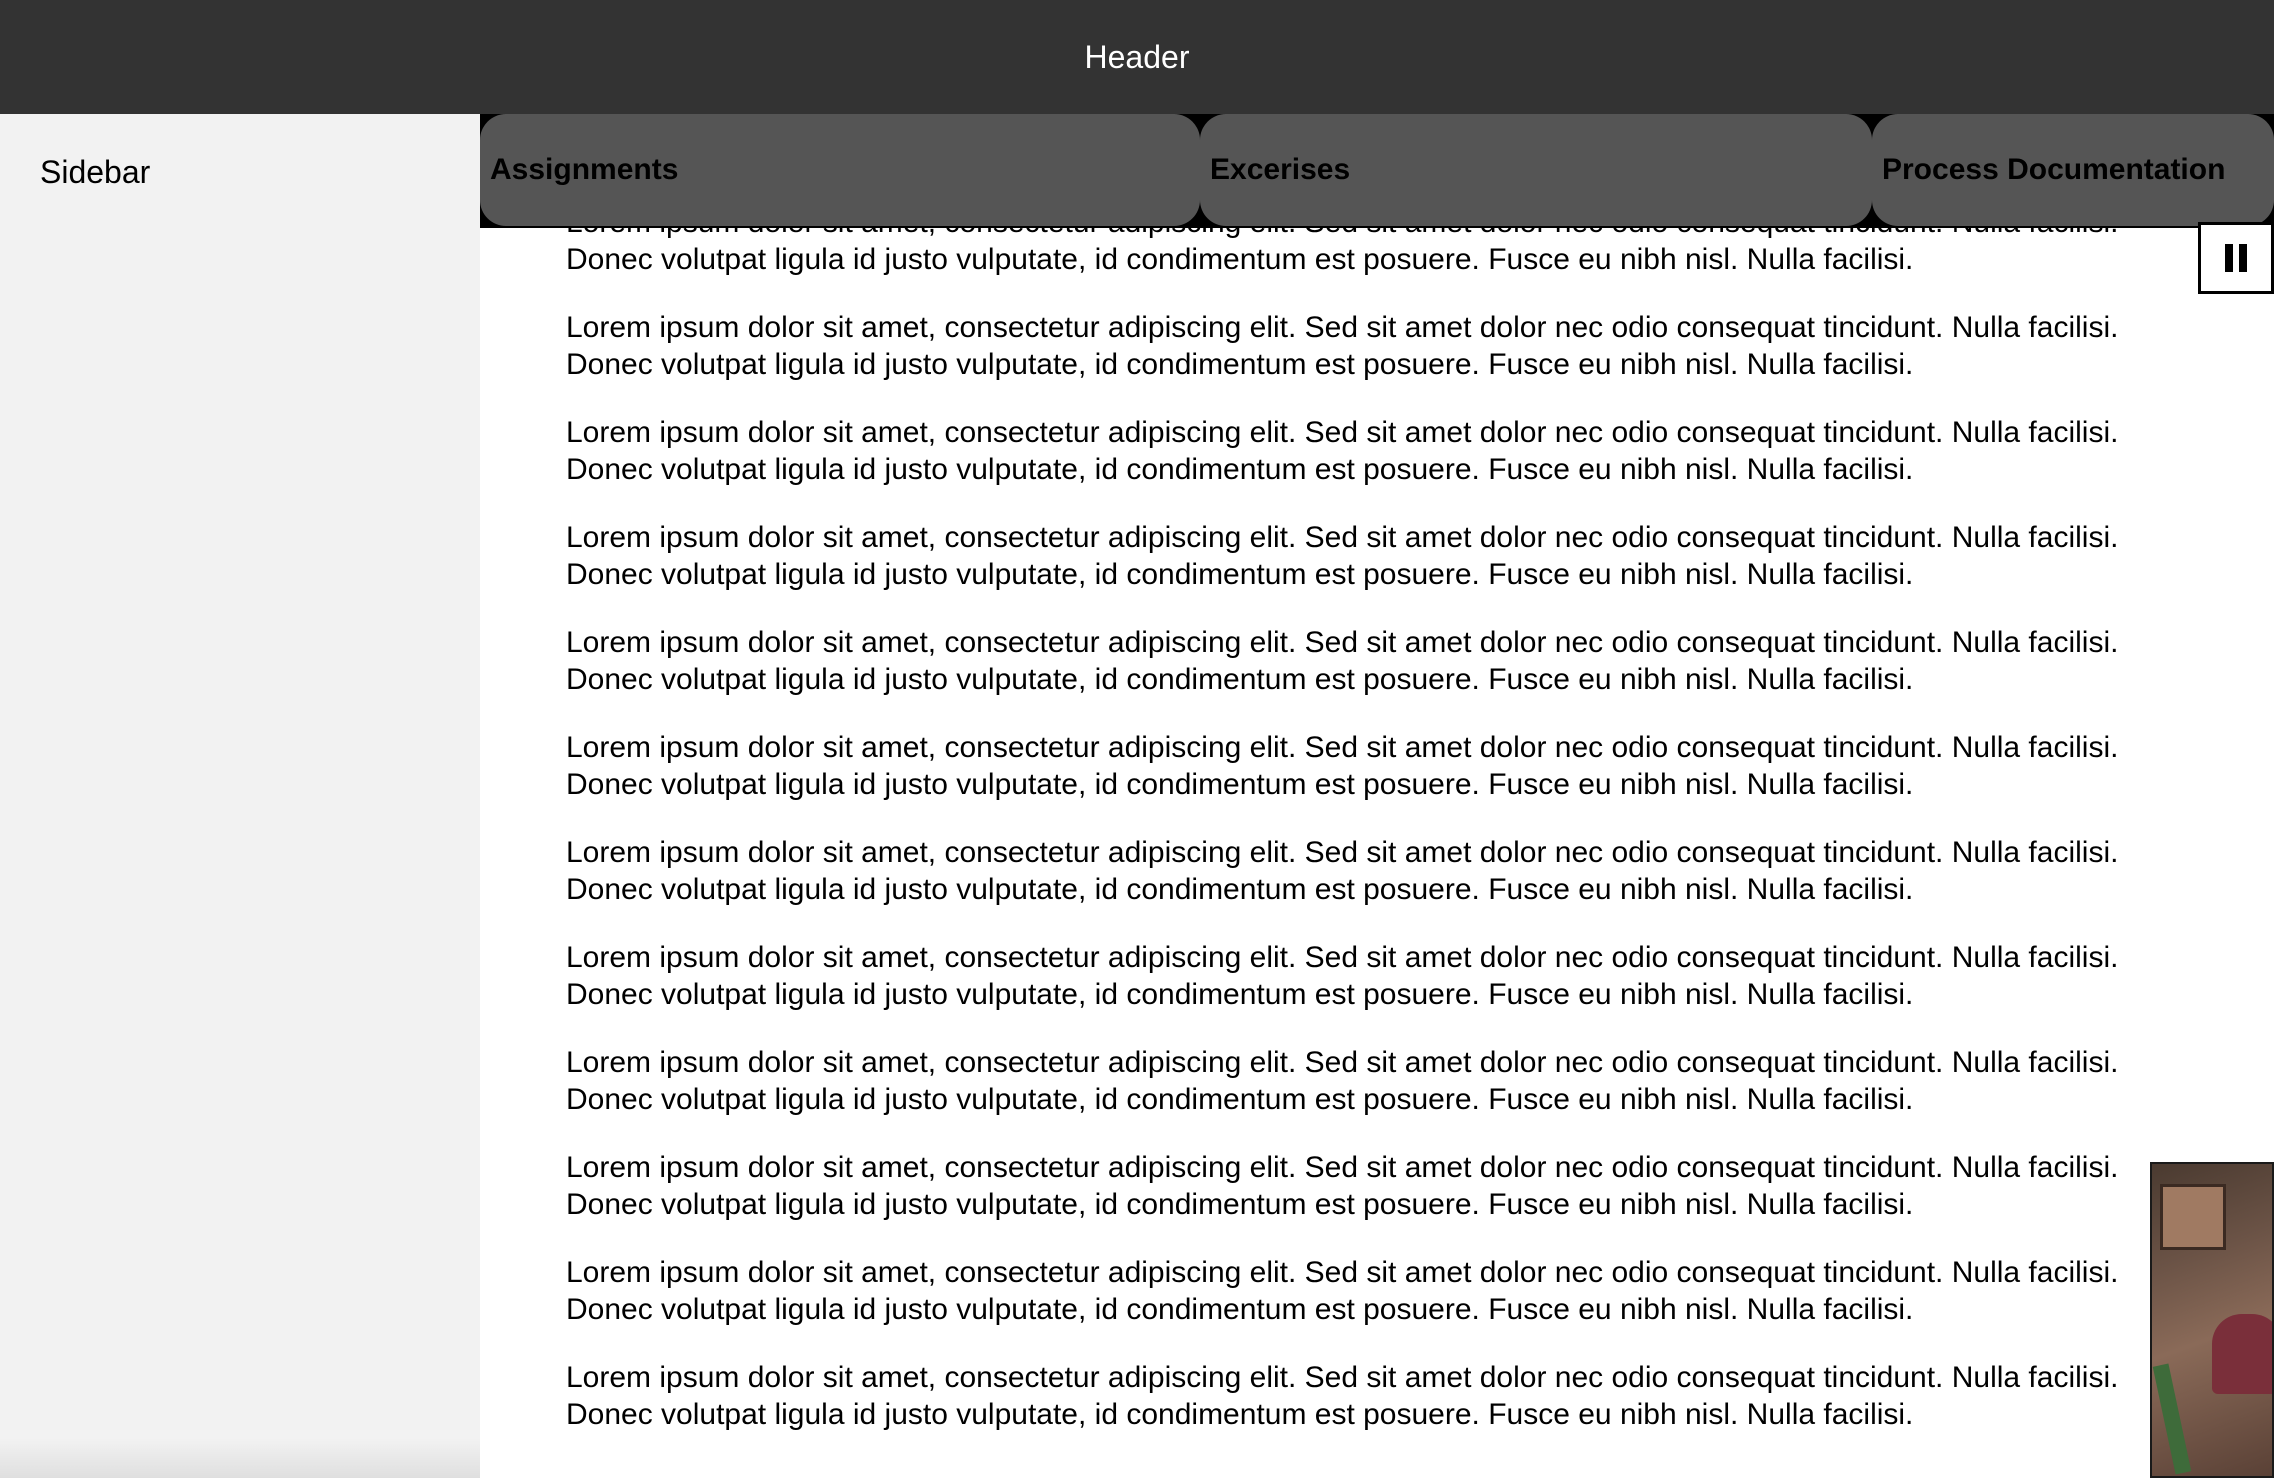  I want to click on video-thumbnail, so click(2212, 1320).